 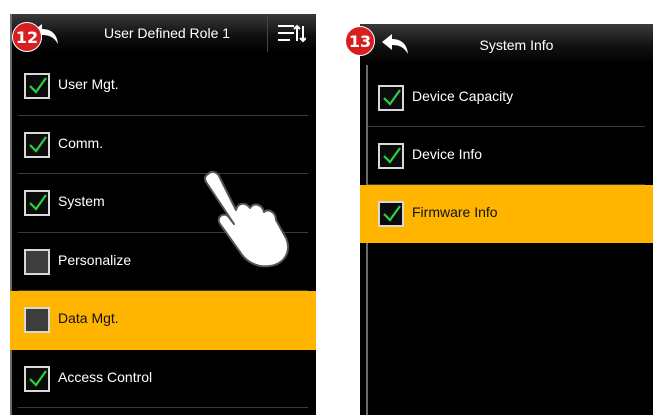 I want to click on list-item-label: Device Info, so click(x=447, y=154).